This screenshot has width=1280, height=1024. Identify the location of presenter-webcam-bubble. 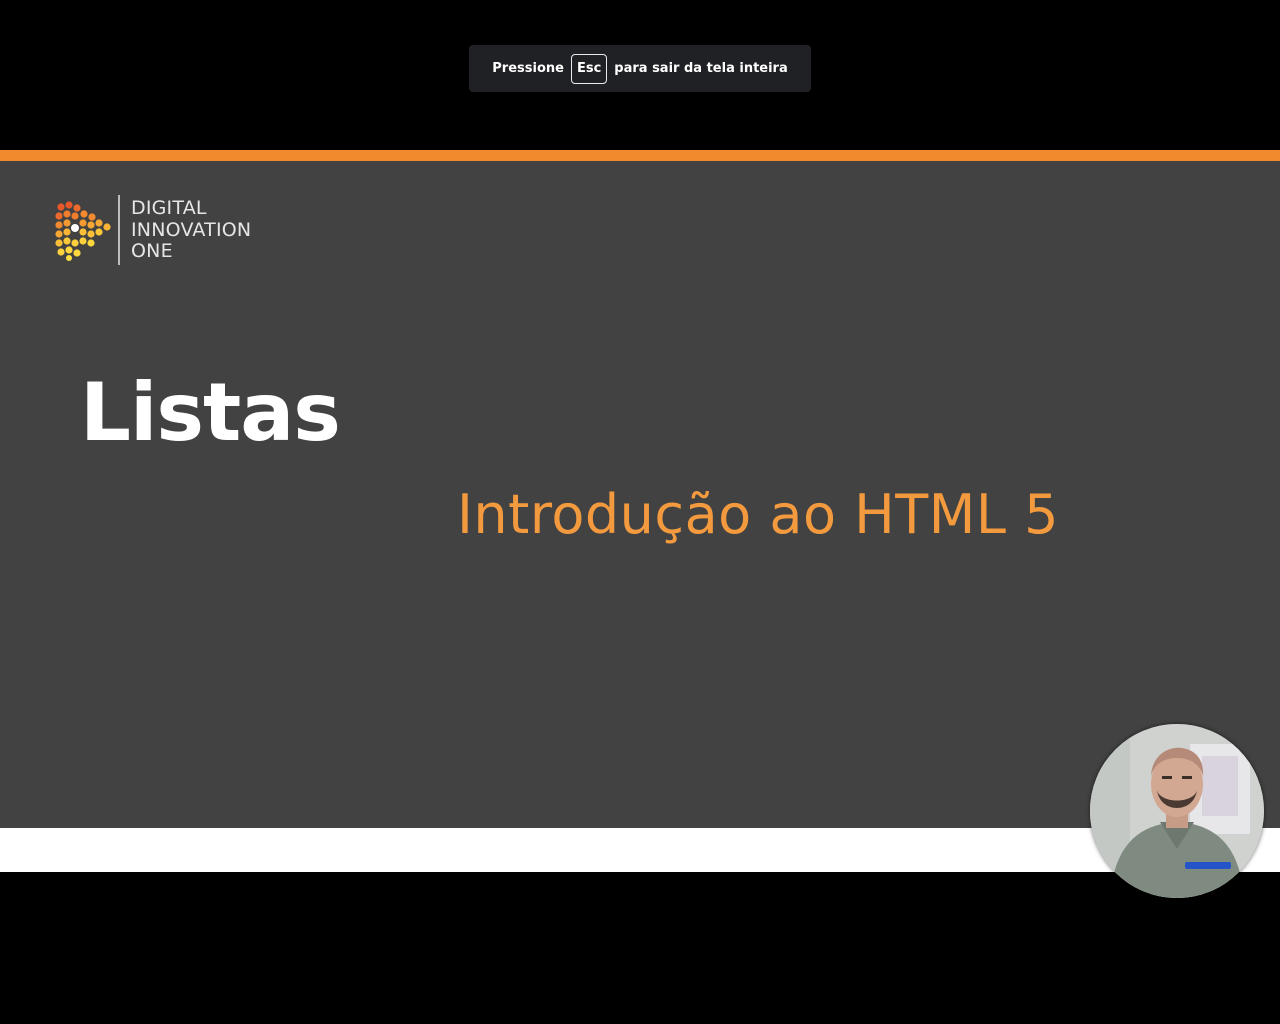
(1177, 811).